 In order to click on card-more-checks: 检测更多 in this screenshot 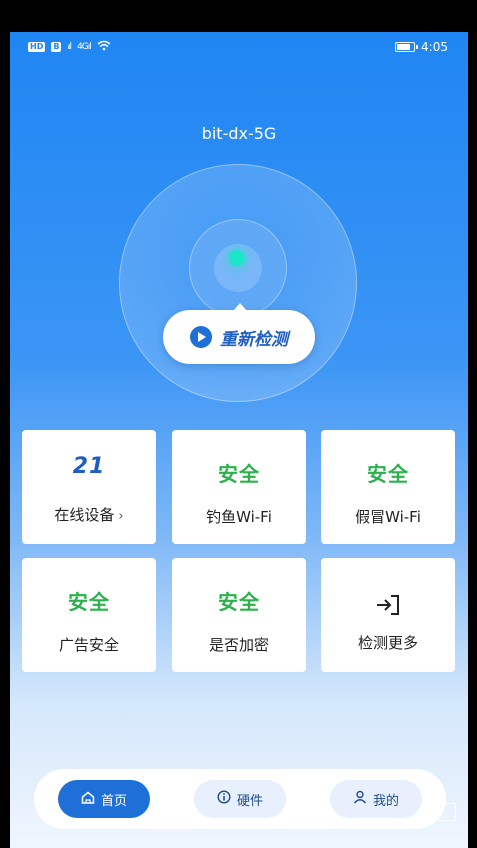, I will do `click(388, 615)`.